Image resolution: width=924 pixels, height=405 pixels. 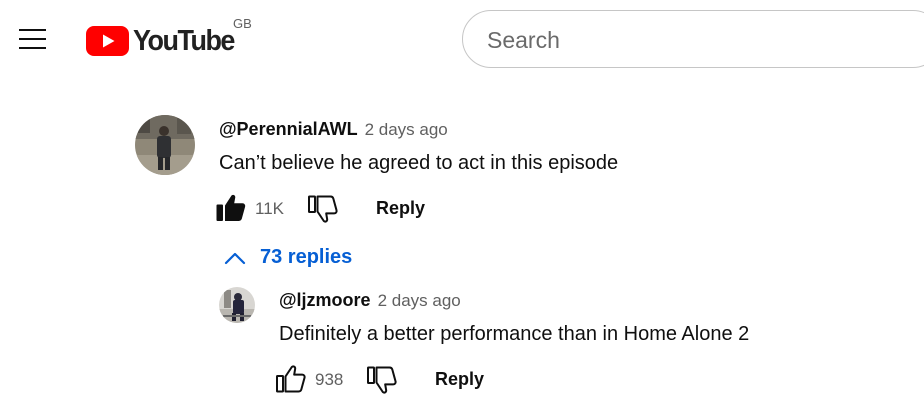 I want to click on dislike-icon, so click(x=323, y=209).